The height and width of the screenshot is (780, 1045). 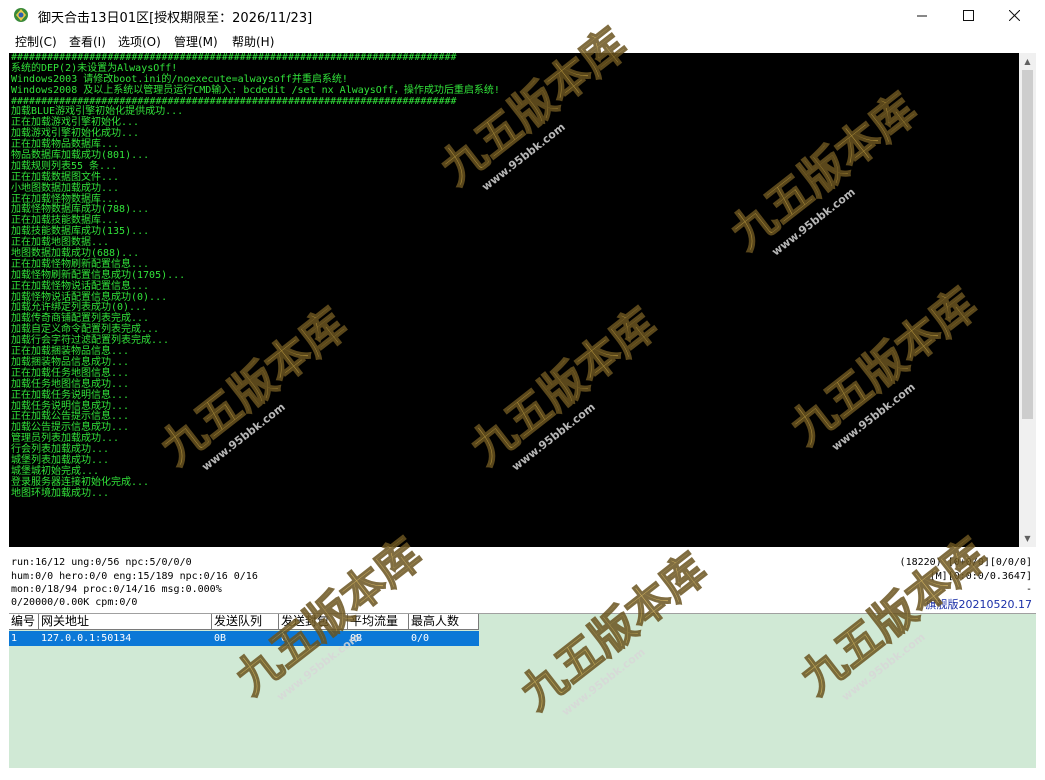 I want to click on close-icon, so click(x=1014, y=15).